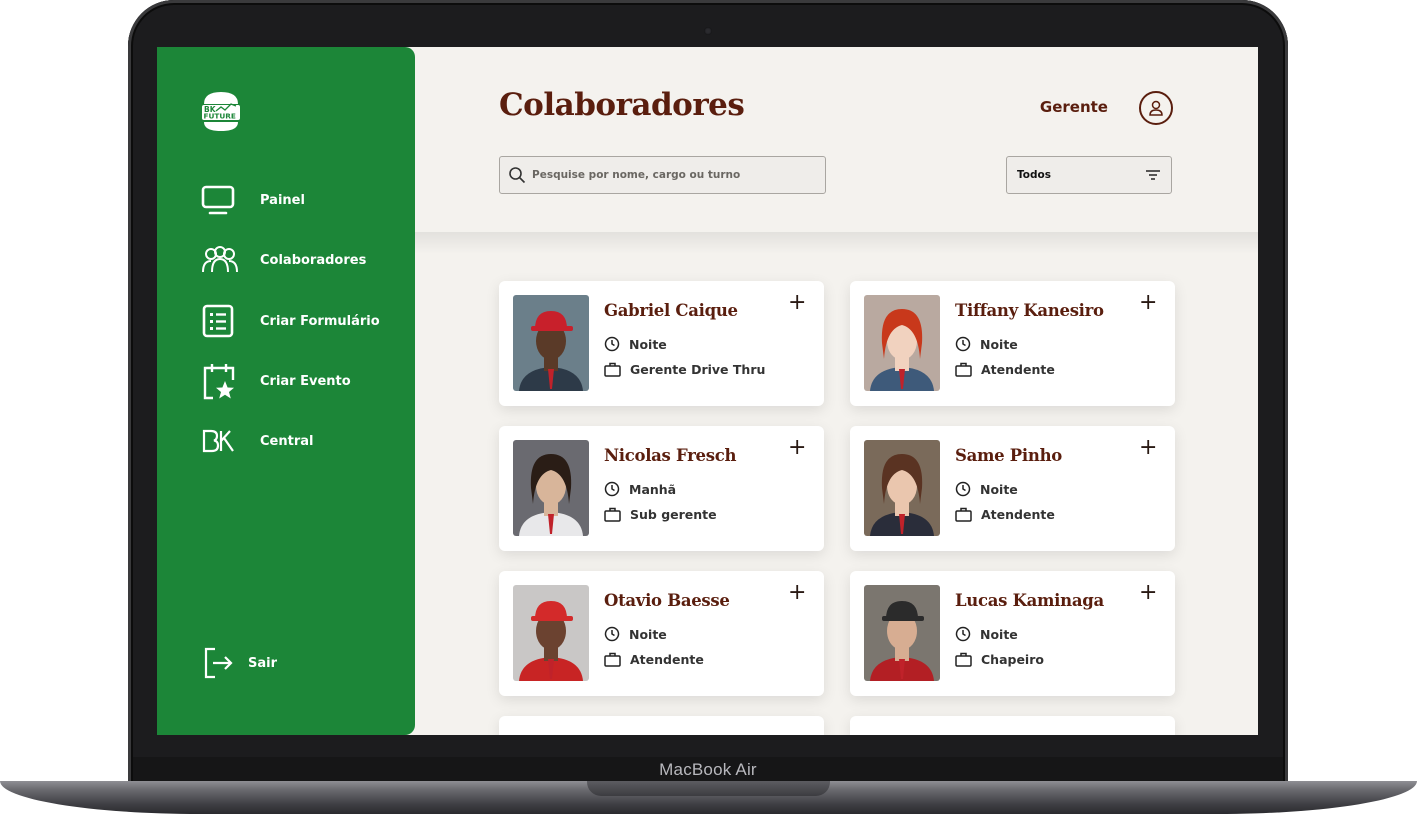 This screenshot has height=814, width=1417. What do you see at coordinates (698, 369) in the screenshot?
I see `employee-role-text: Gerente Drive Thru` at bounding box center [698, 369].